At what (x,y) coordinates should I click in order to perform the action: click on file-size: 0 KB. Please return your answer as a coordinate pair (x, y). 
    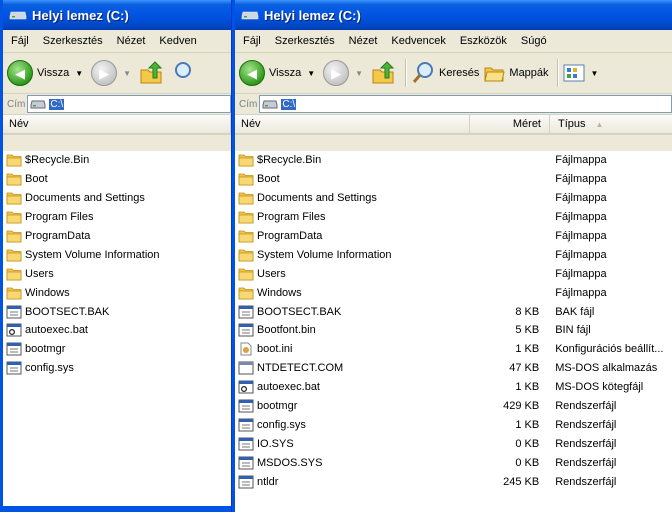
    Looking at the image, I should click on (527, 443).